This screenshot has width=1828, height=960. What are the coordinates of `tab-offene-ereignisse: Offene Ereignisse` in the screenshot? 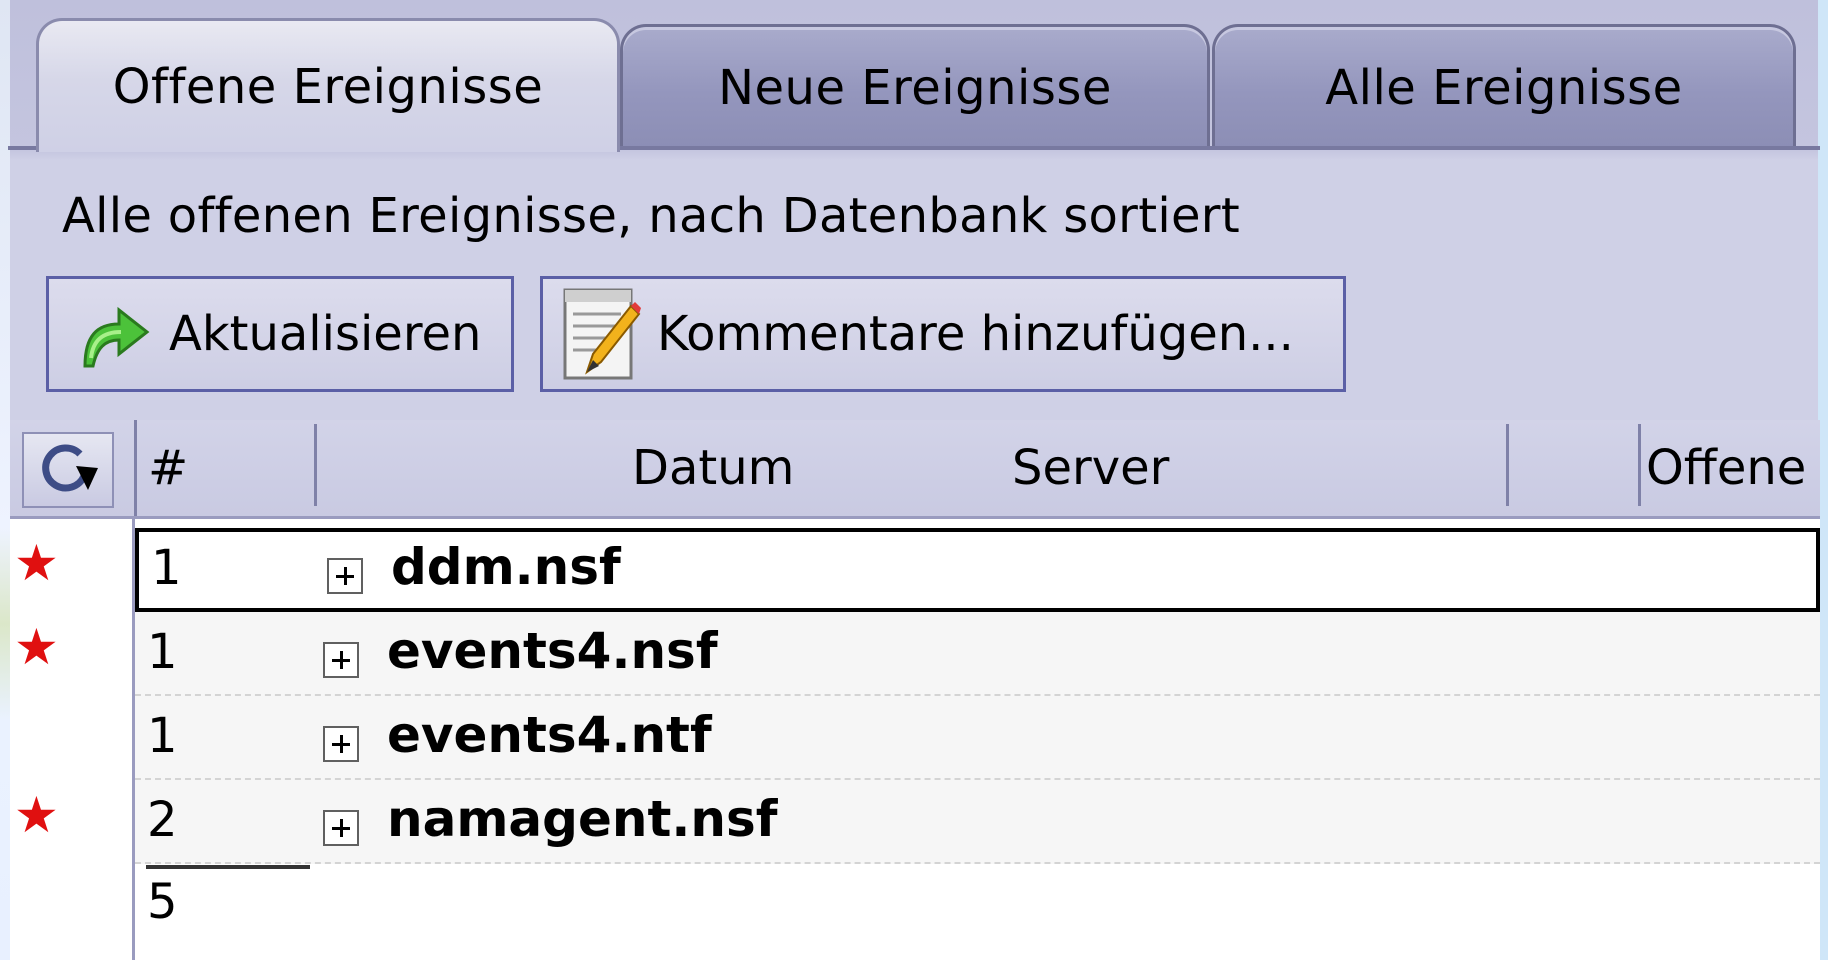 It's located at (328, 85).